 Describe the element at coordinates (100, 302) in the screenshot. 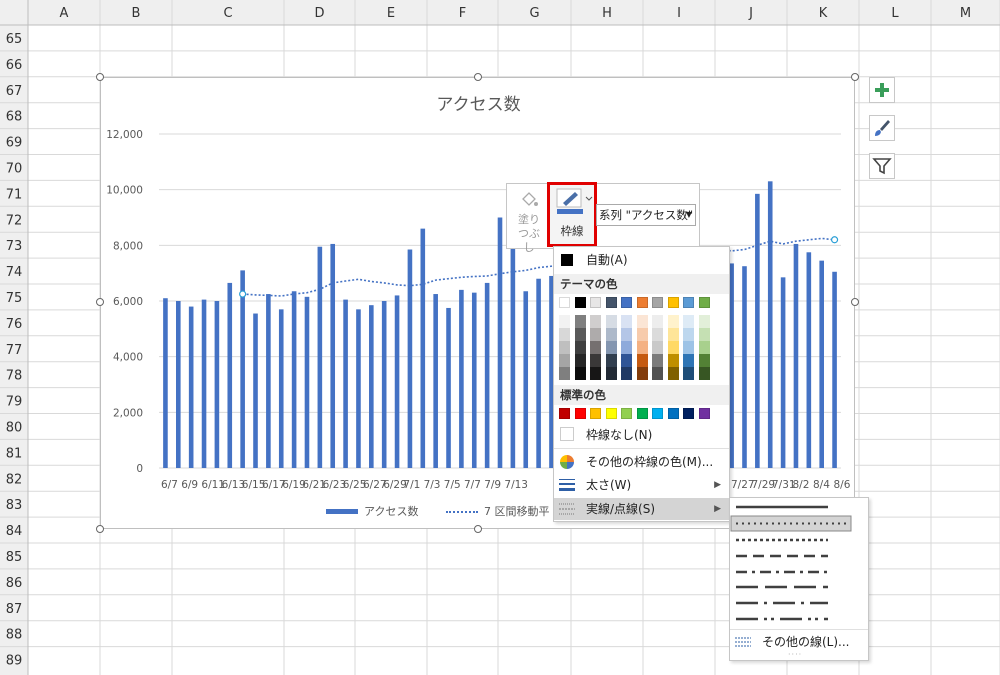

I see `resize-handle-l` at that location.